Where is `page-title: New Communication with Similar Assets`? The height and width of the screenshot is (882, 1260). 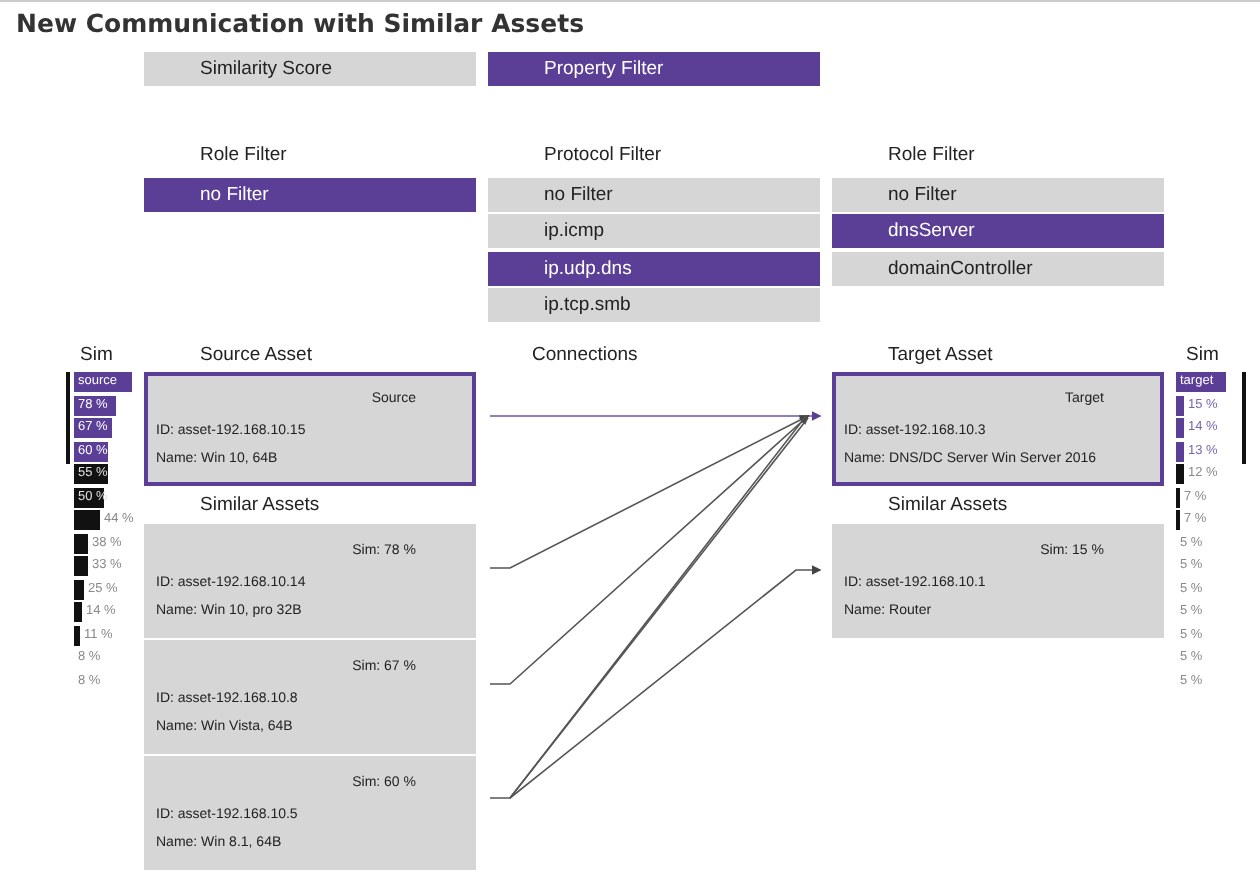
page-title: New Communication with Similar Assets is located at coordinates (300, 23).